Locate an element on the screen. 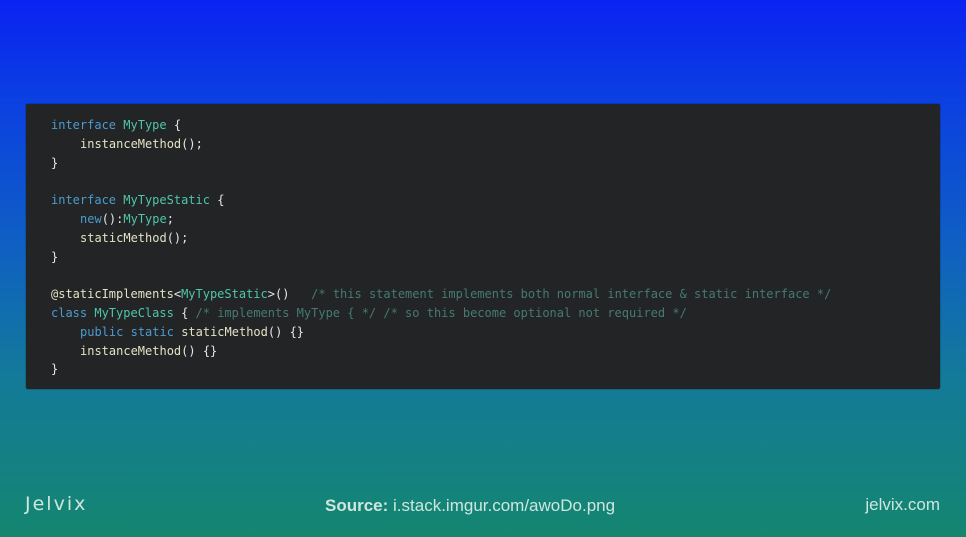 Image resolution: width=966 pixels, height=537 pixels. code-token: @staticImplements is located at coordinates (112, 294).